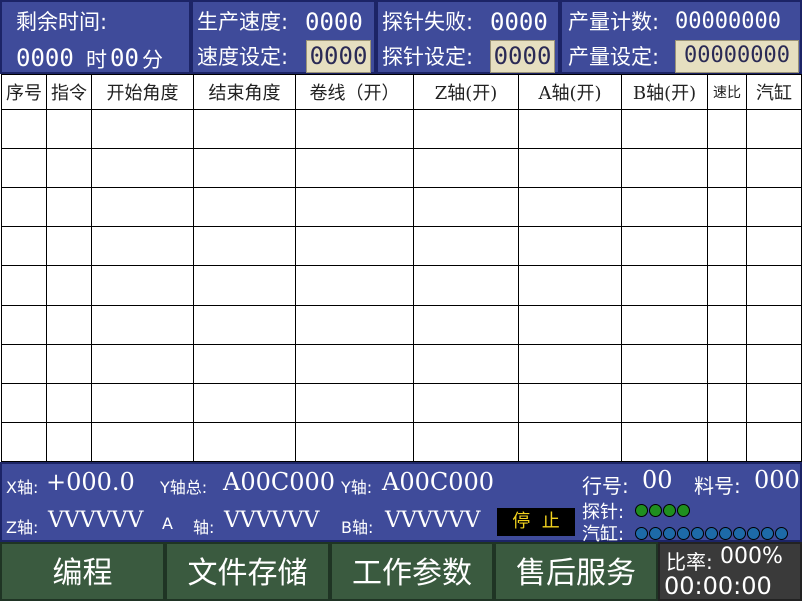 The width and height of the screenshot is (802, 603). What do you see at coordinates (247, 571) in the screenshot?
I see `file-storage-button: 文件存储` at bounding box center [247, 571].